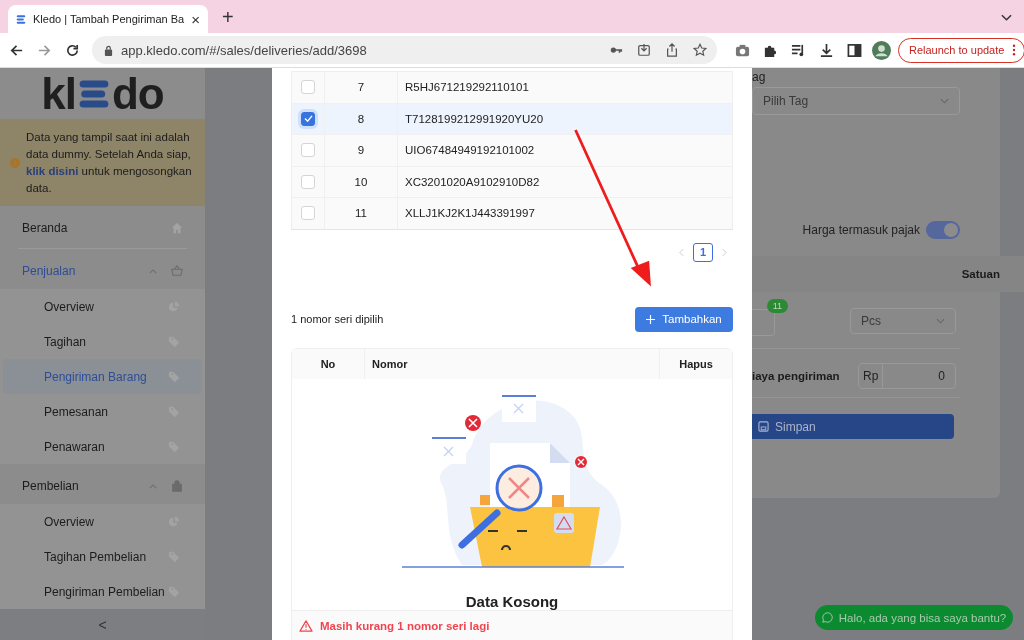  Describe the element at coordinates (177, 228) in the screenshot. I see `home-icon` at that location.